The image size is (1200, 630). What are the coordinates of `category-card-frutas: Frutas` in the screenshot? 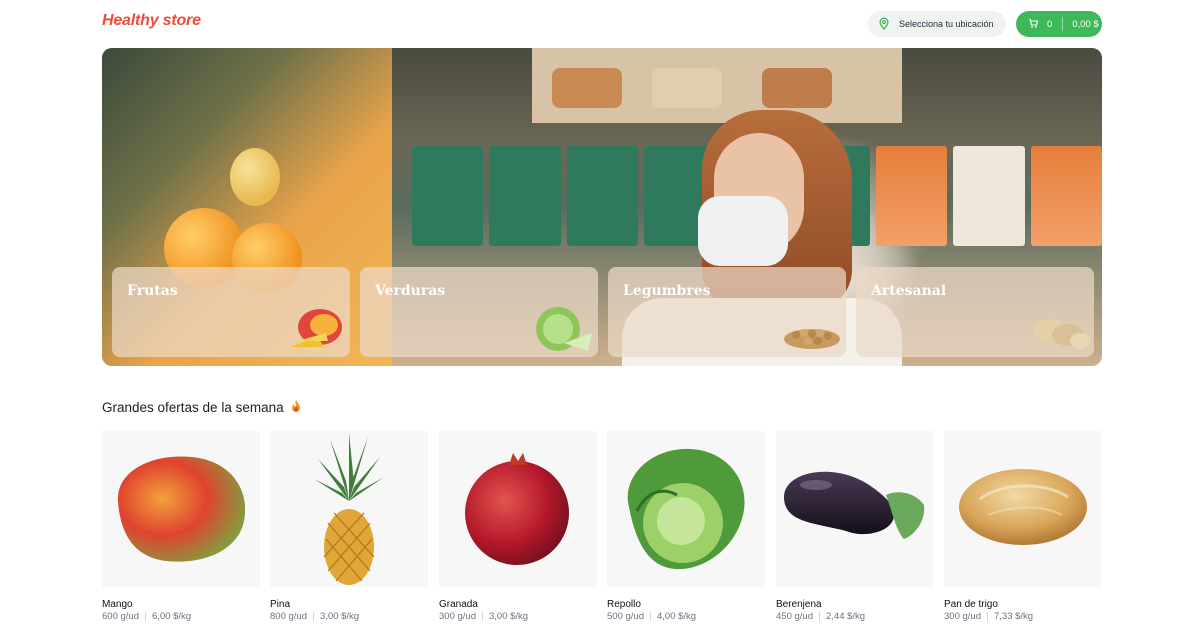 It's located at (231, 312).